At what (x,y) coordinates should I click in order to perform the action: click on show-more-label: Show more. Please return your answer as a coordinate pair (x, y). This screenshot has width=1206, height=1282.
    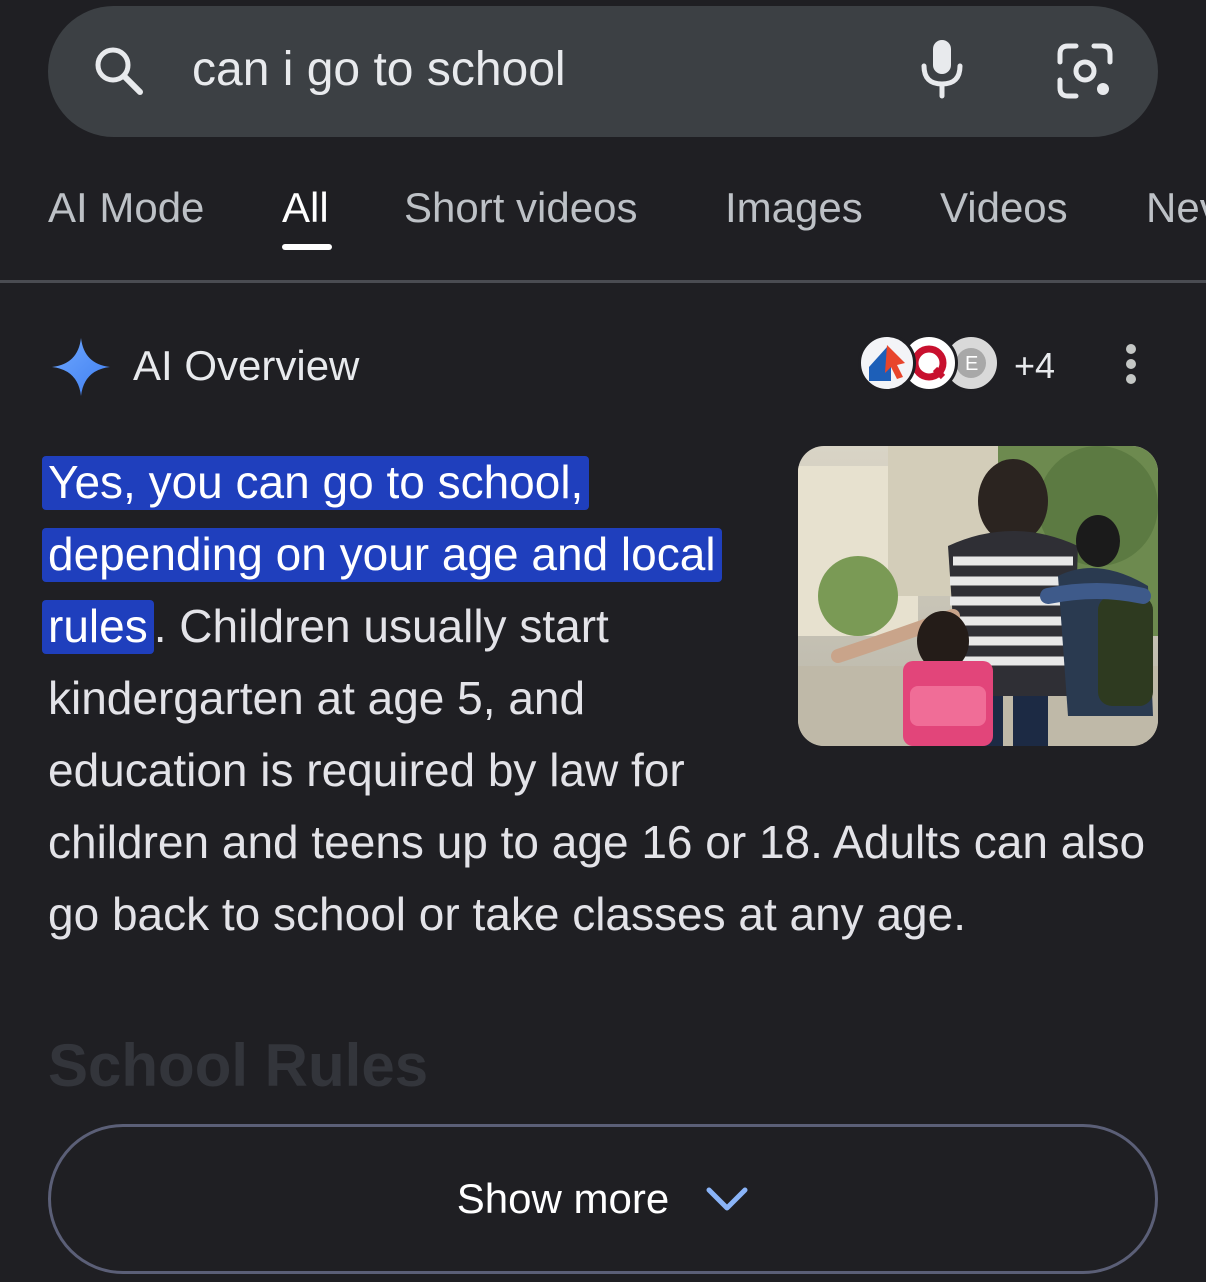
    Looking at the image, I should click on (563, 1198).